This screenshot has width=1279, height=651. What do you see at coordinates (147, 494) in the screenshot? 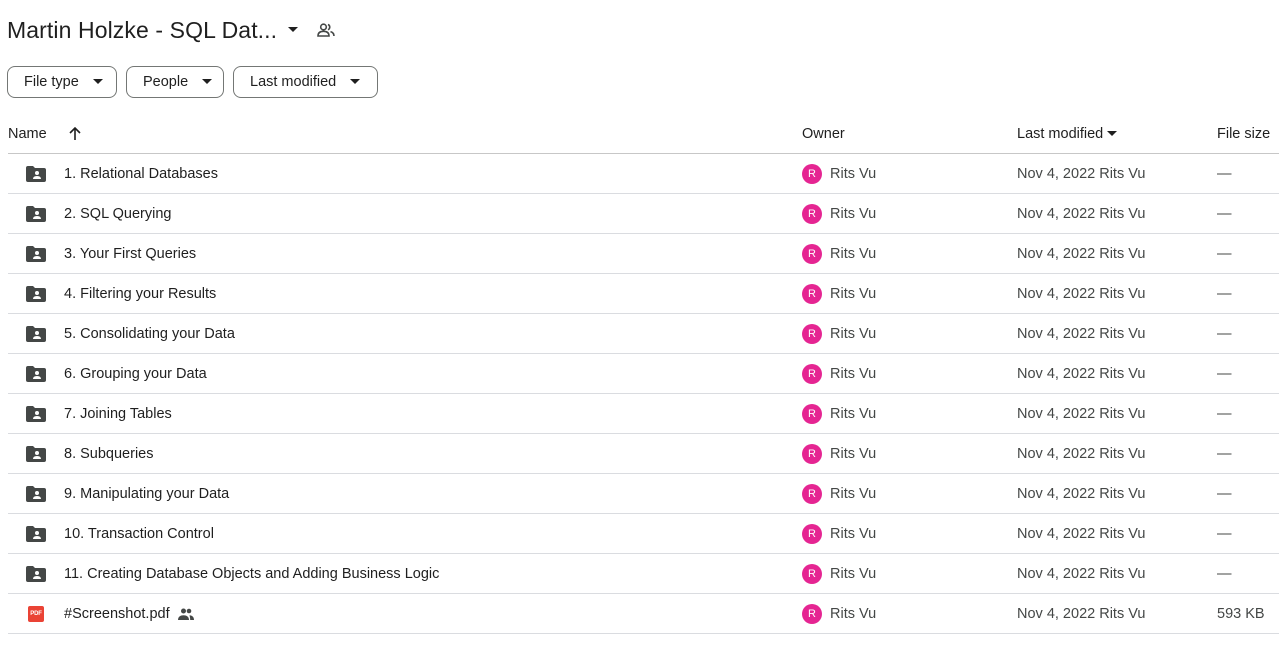
I see `file-name: 9. Manipulating your Data` at bounding box center [147, 494].